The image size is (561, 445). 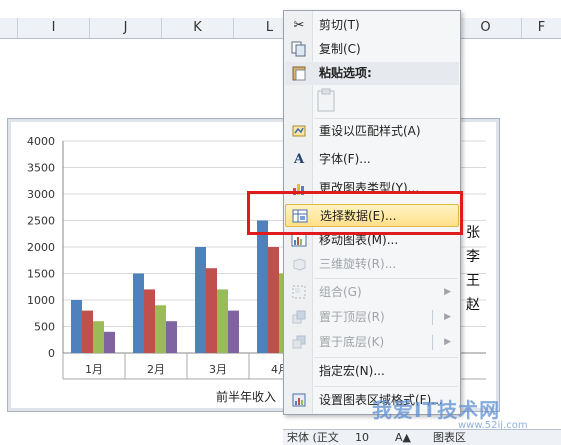 What do you see at coordinates (299, 342) in the screenshot?
I see `send-back-icon` at bounding box center [299, 342].